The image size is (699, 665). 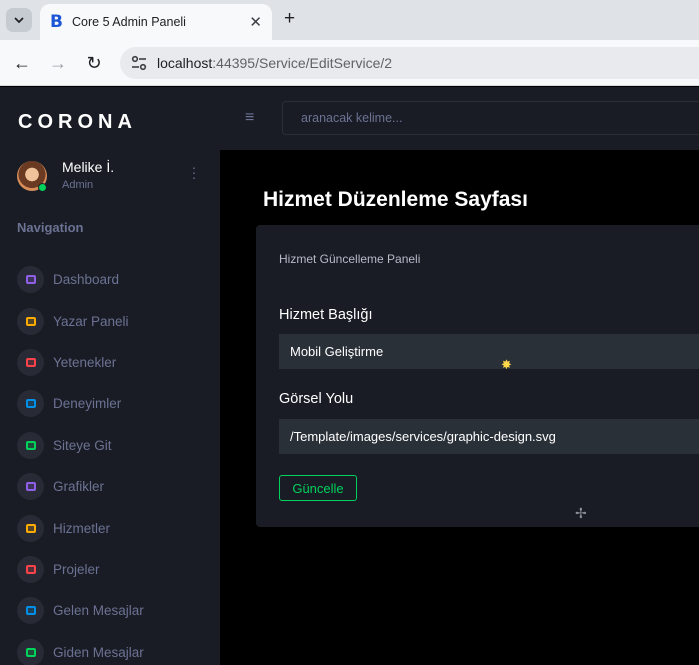 I want to click on reload-icon: ↻, so click(x=94, y=63).